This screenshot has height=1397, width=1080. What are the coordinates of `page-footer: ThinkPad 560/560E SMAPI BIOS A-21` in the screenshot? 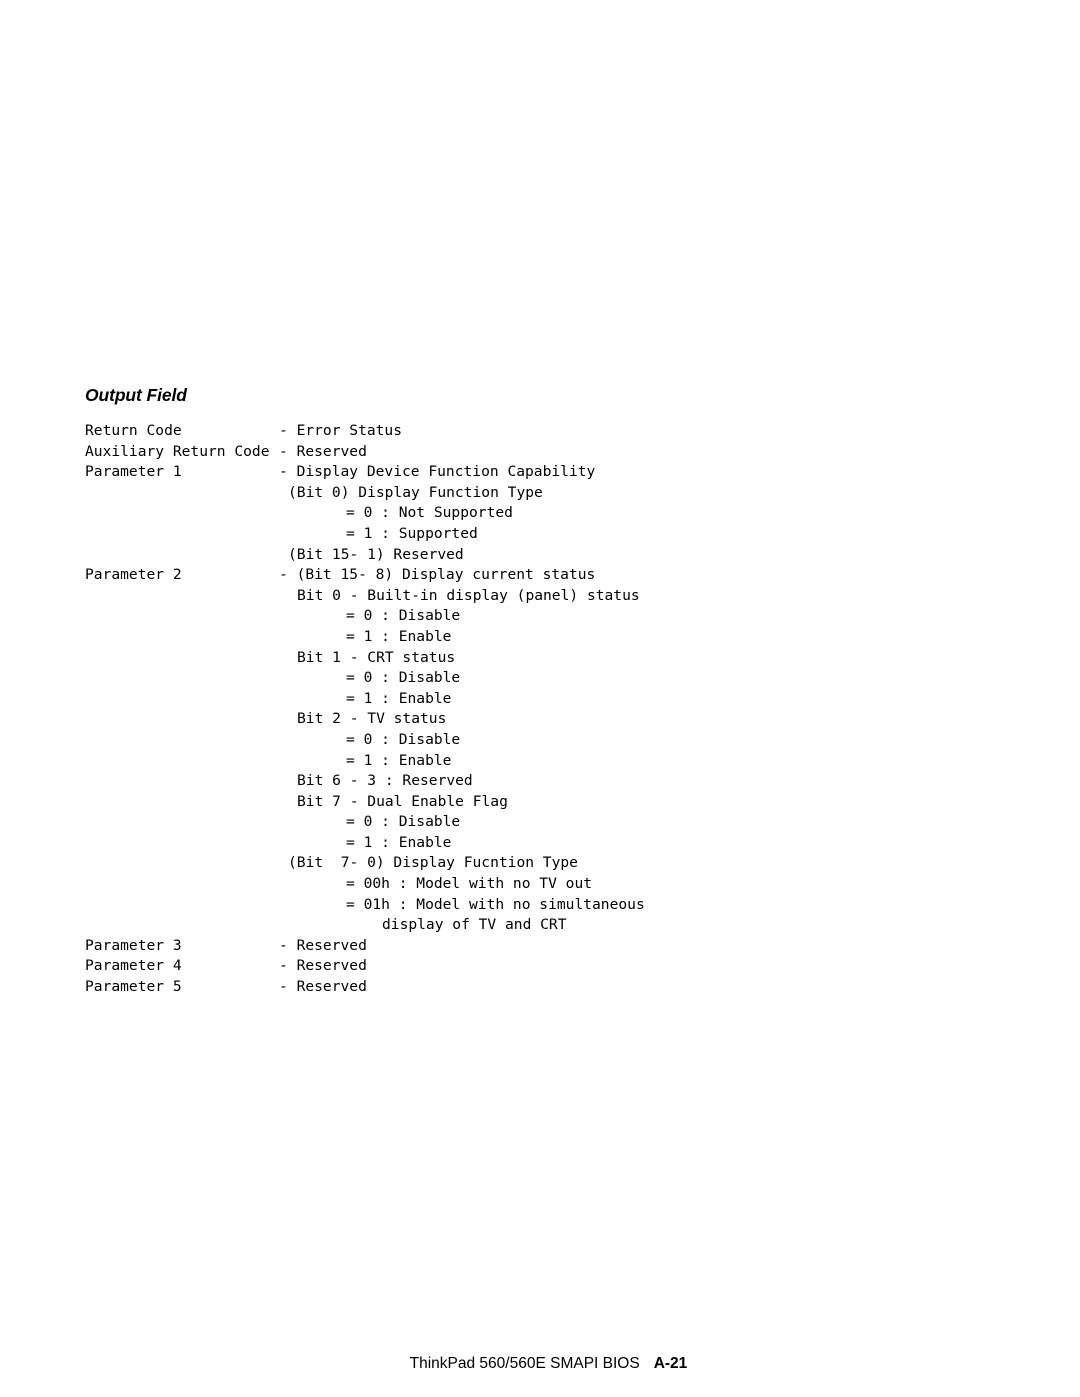 It's located at (540, 1364).